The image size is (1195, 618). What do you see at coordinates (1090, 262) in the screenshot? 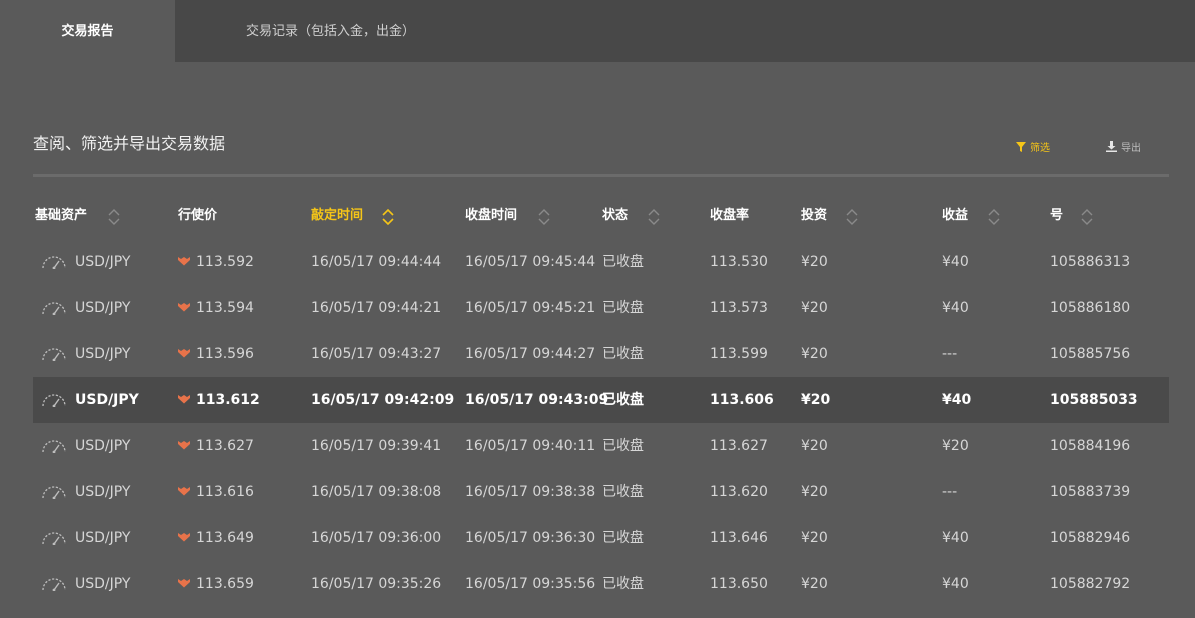
I see `trade-id: 105886313` at bounding box center [1090, 262].